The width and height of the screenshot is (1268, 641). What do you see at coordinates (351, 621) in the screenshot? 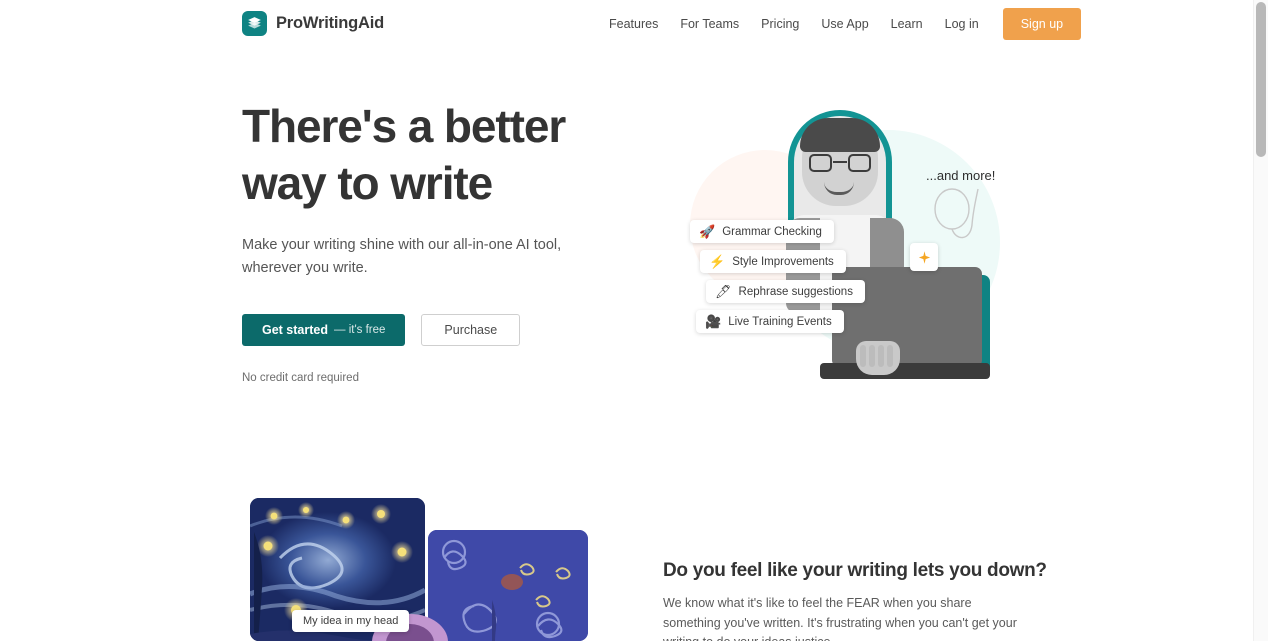
I see `my-idea-label: My idea in my head` at bounding box center [351, 621].